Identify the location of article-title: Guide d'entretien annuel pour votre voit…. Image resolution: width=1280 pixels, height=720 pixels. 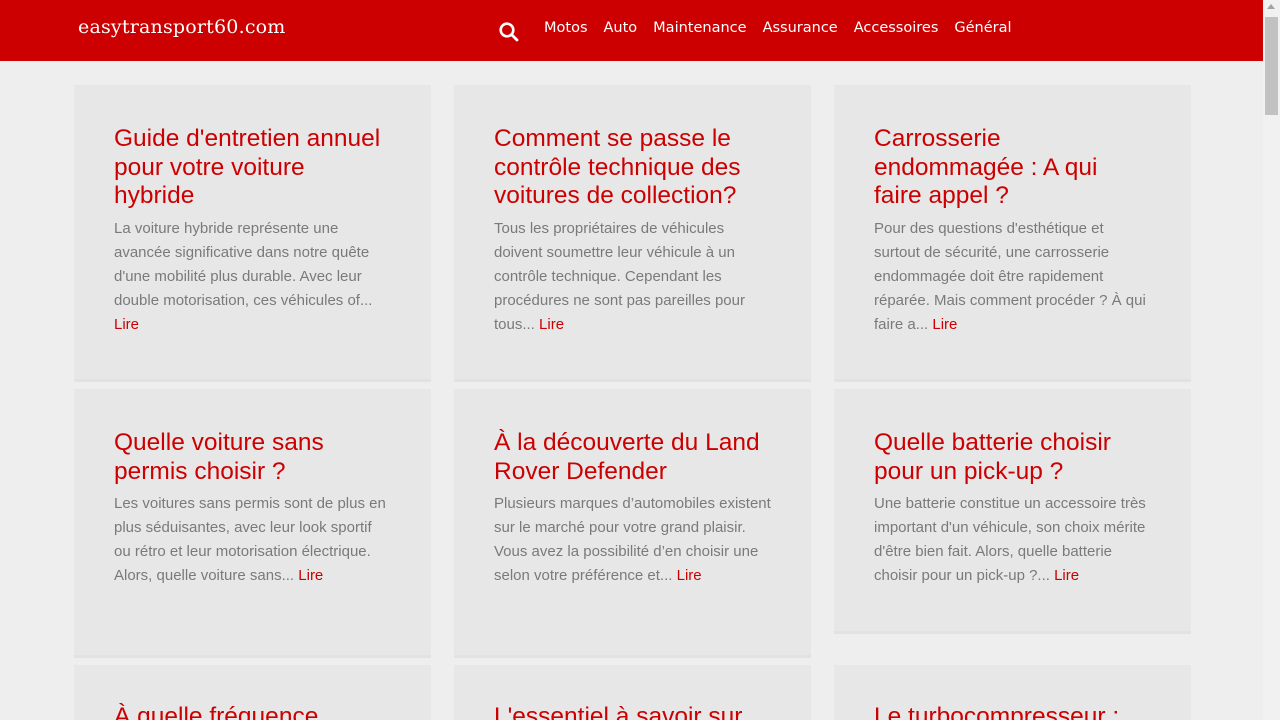
(252, 168).